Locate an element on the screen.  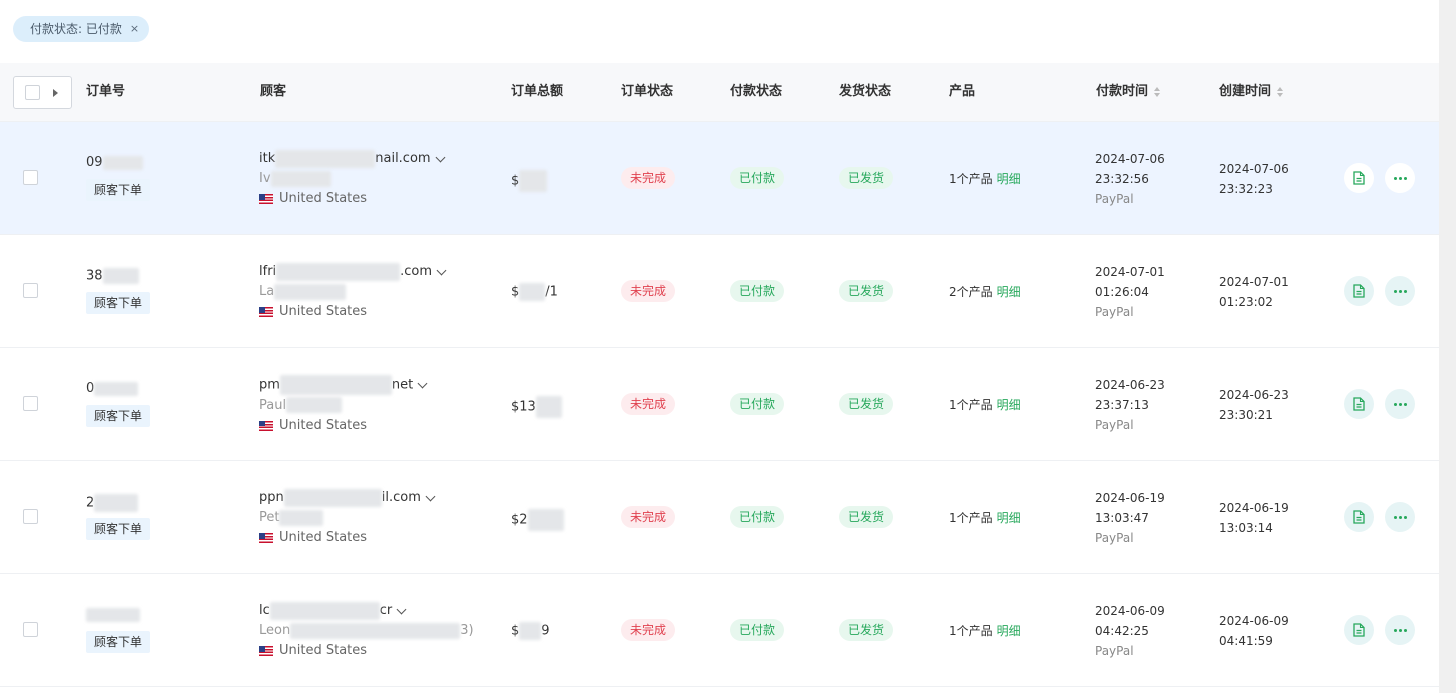
header-customer: 顾客 is located at coordinates (273, 92).